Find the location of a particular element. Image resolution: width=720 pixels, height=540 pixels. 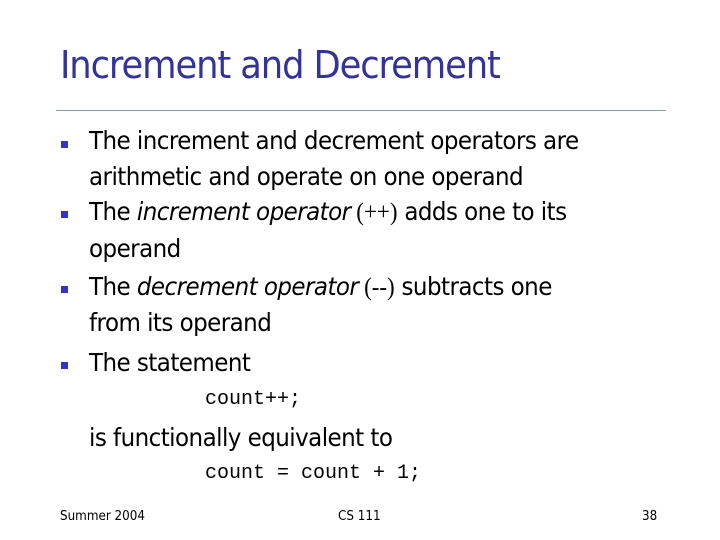

title-divider is located at coordinates (361, 110).